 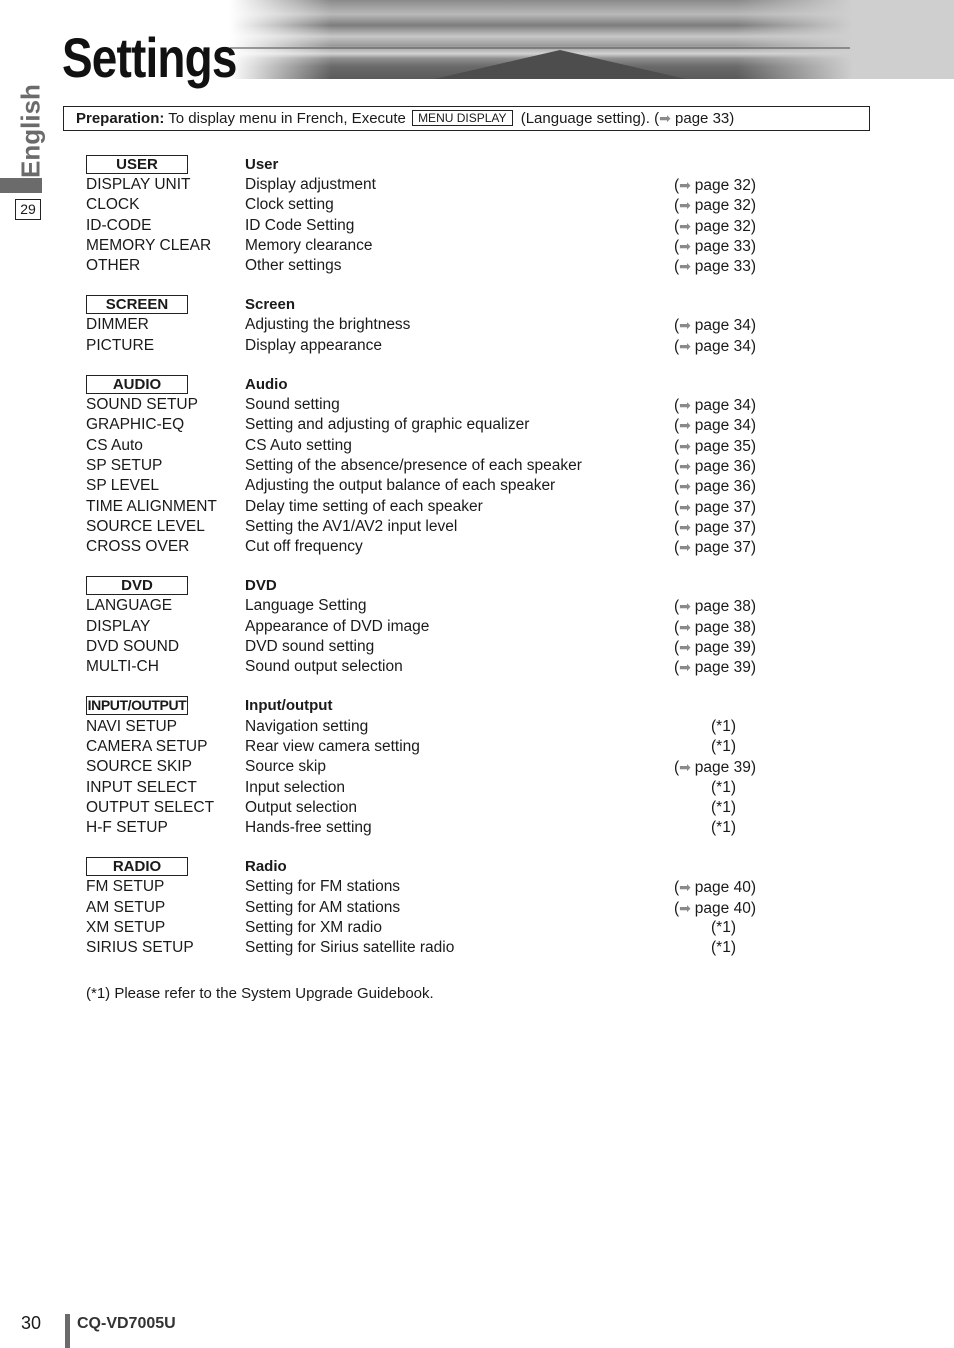 What do you see at coordinates (122, 667) in the screenshot?
I see `setting-key: MULTI-CH` at bounding box center [122, 667].